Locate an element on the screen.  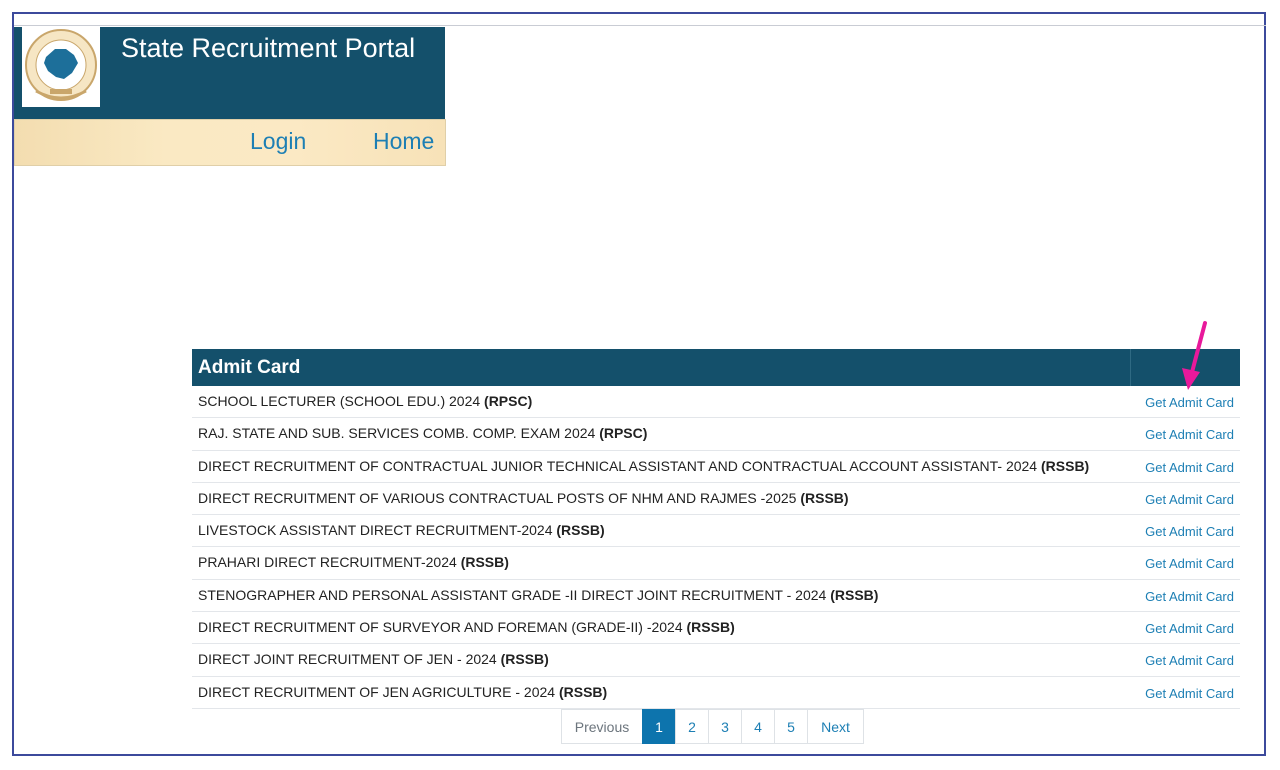
exam-title: PRAHARI DIRECT RECRUITMENT-2024 (RSSB) is located at coordinates (353, 562).